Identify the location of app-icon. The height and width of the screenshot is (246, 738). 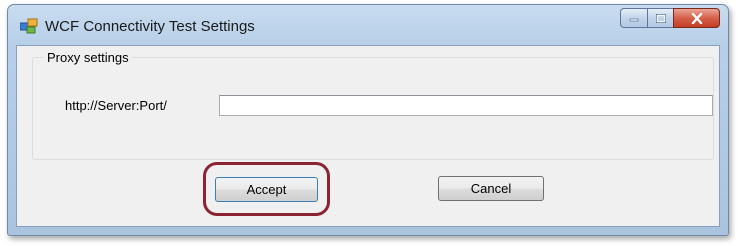
(29, 26).